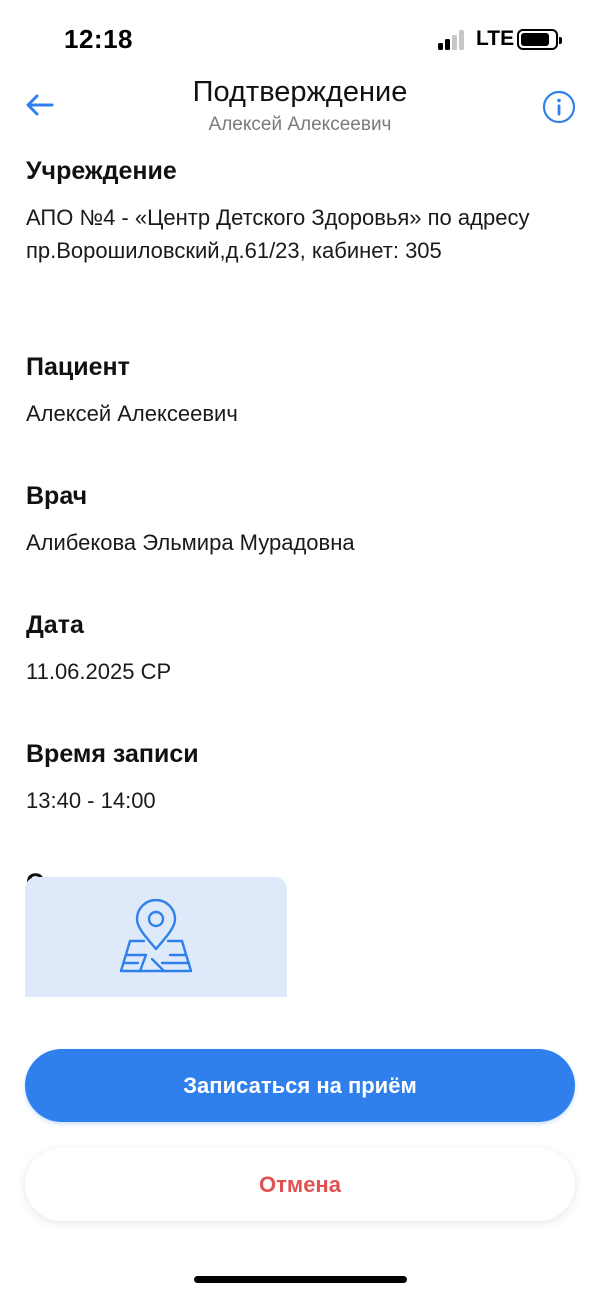  What do you see at coordinates (300, 1279) in the screenshot?
I see `home-indicator` at bounding box center [300, 1279].